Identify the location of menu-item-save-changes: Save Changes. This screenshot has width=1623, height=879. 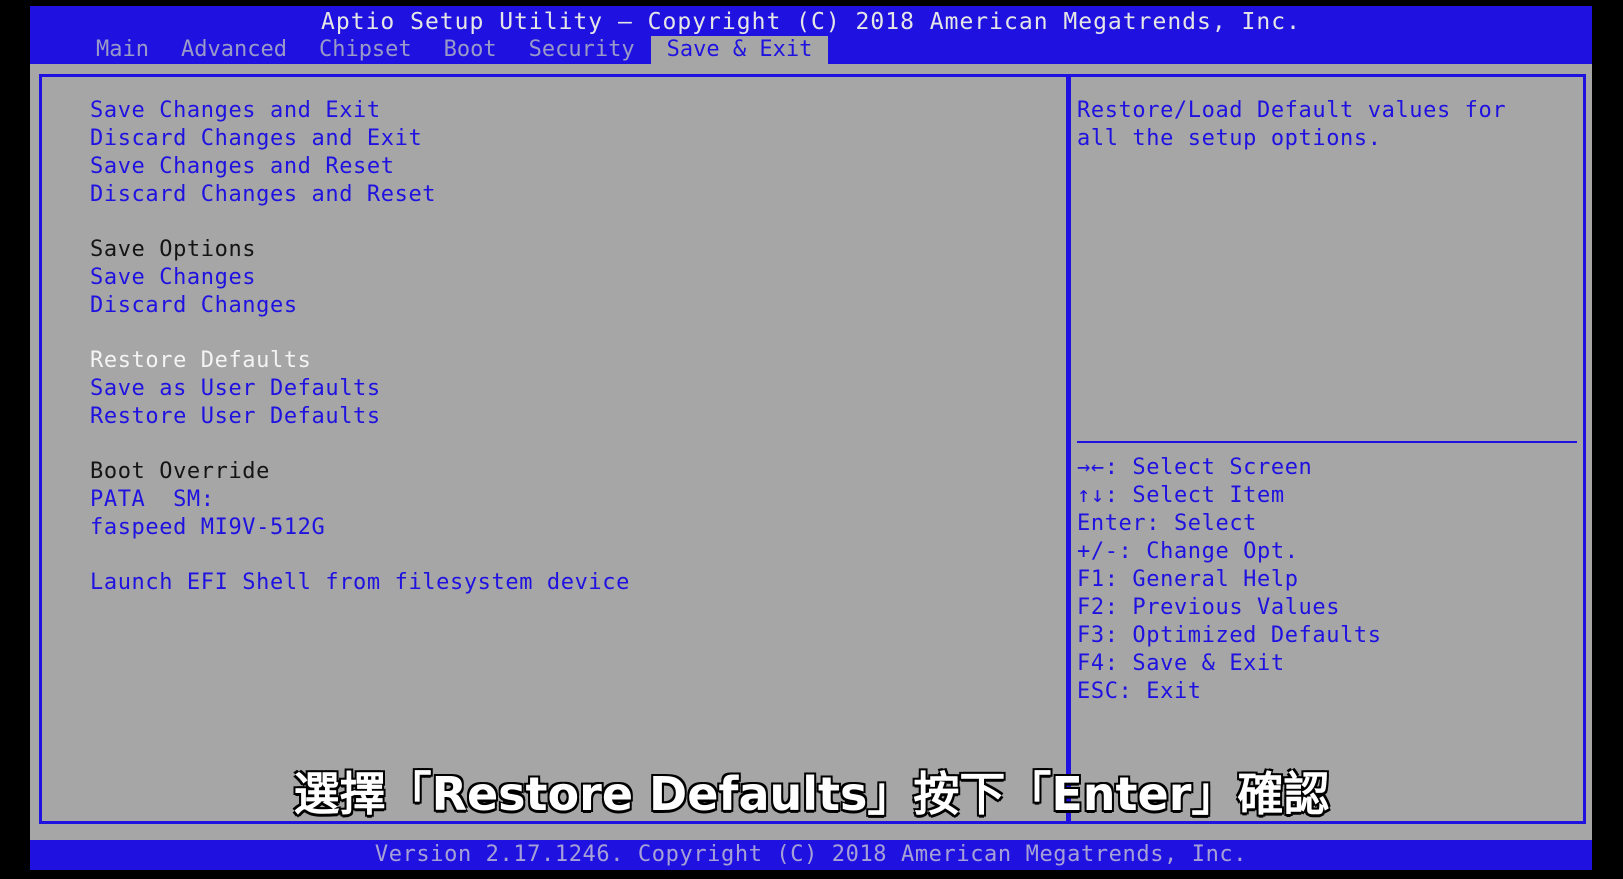
(360, 278).